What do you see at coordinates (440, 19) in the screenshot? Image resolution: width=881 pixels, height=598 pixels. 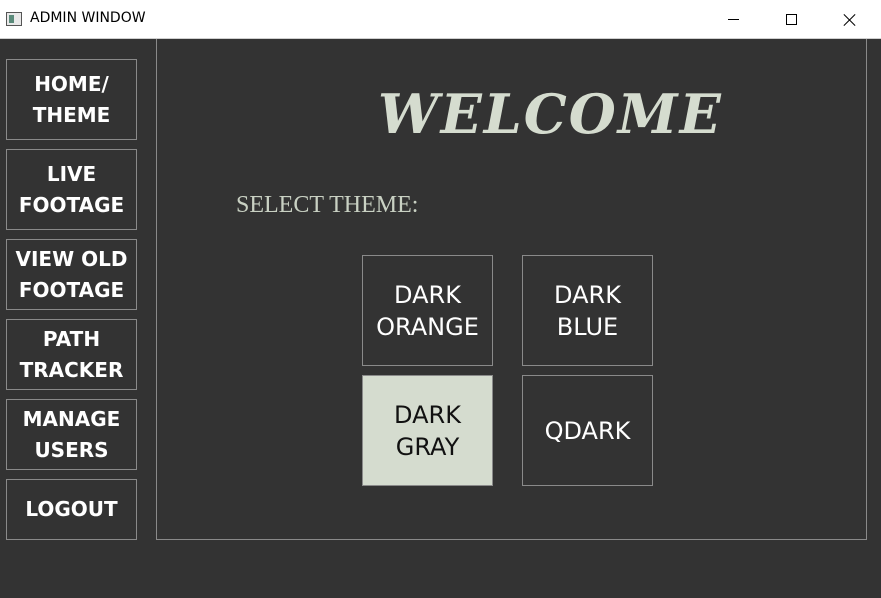 I see `title-bar: ADMIN WINDOW` at bounding box center [440, 19].